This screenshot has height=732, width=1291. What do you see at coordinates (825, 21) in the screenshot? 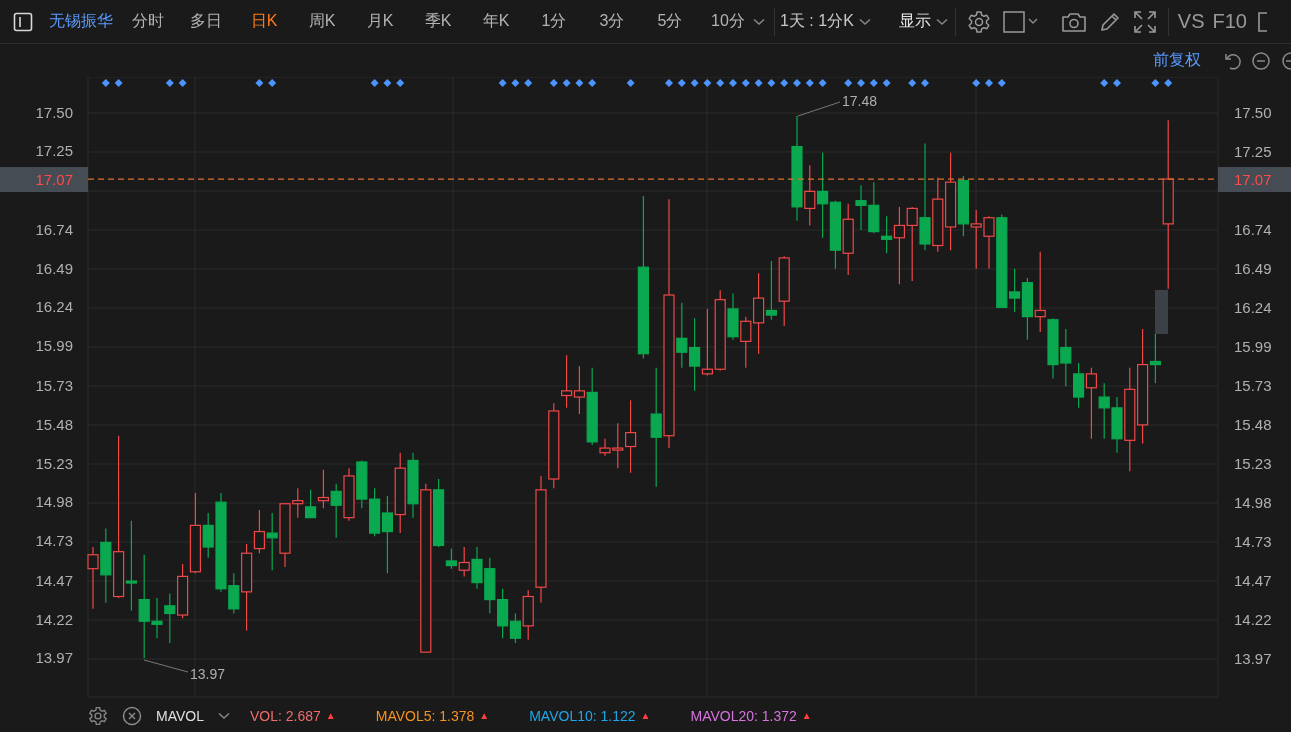
I see `range-dropdown: 1天 : 1分K` at bounding box center [825, 21].